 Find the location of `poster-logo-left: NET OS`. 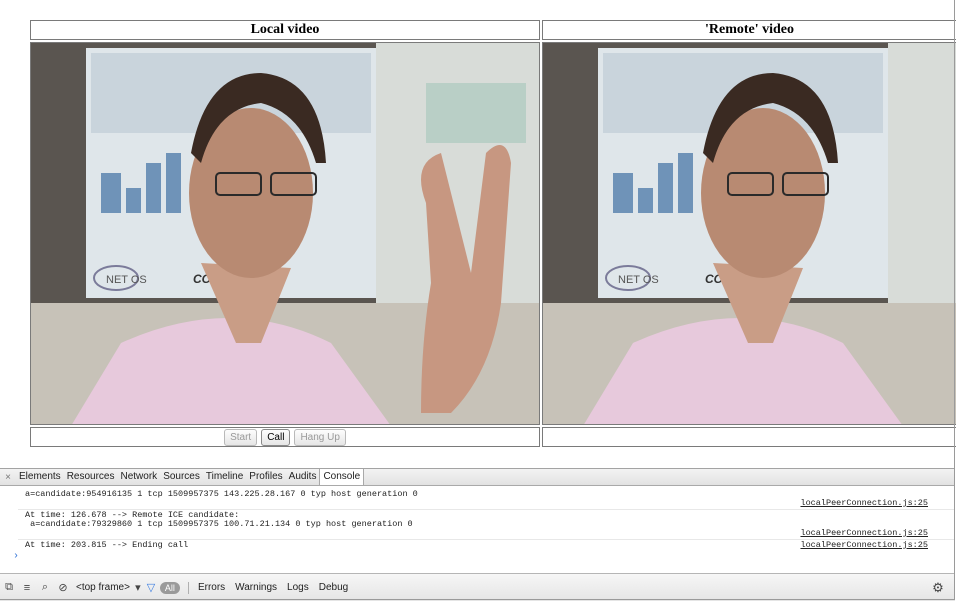

poster-logo-left: NET OS is located at coordinates (126, 280).